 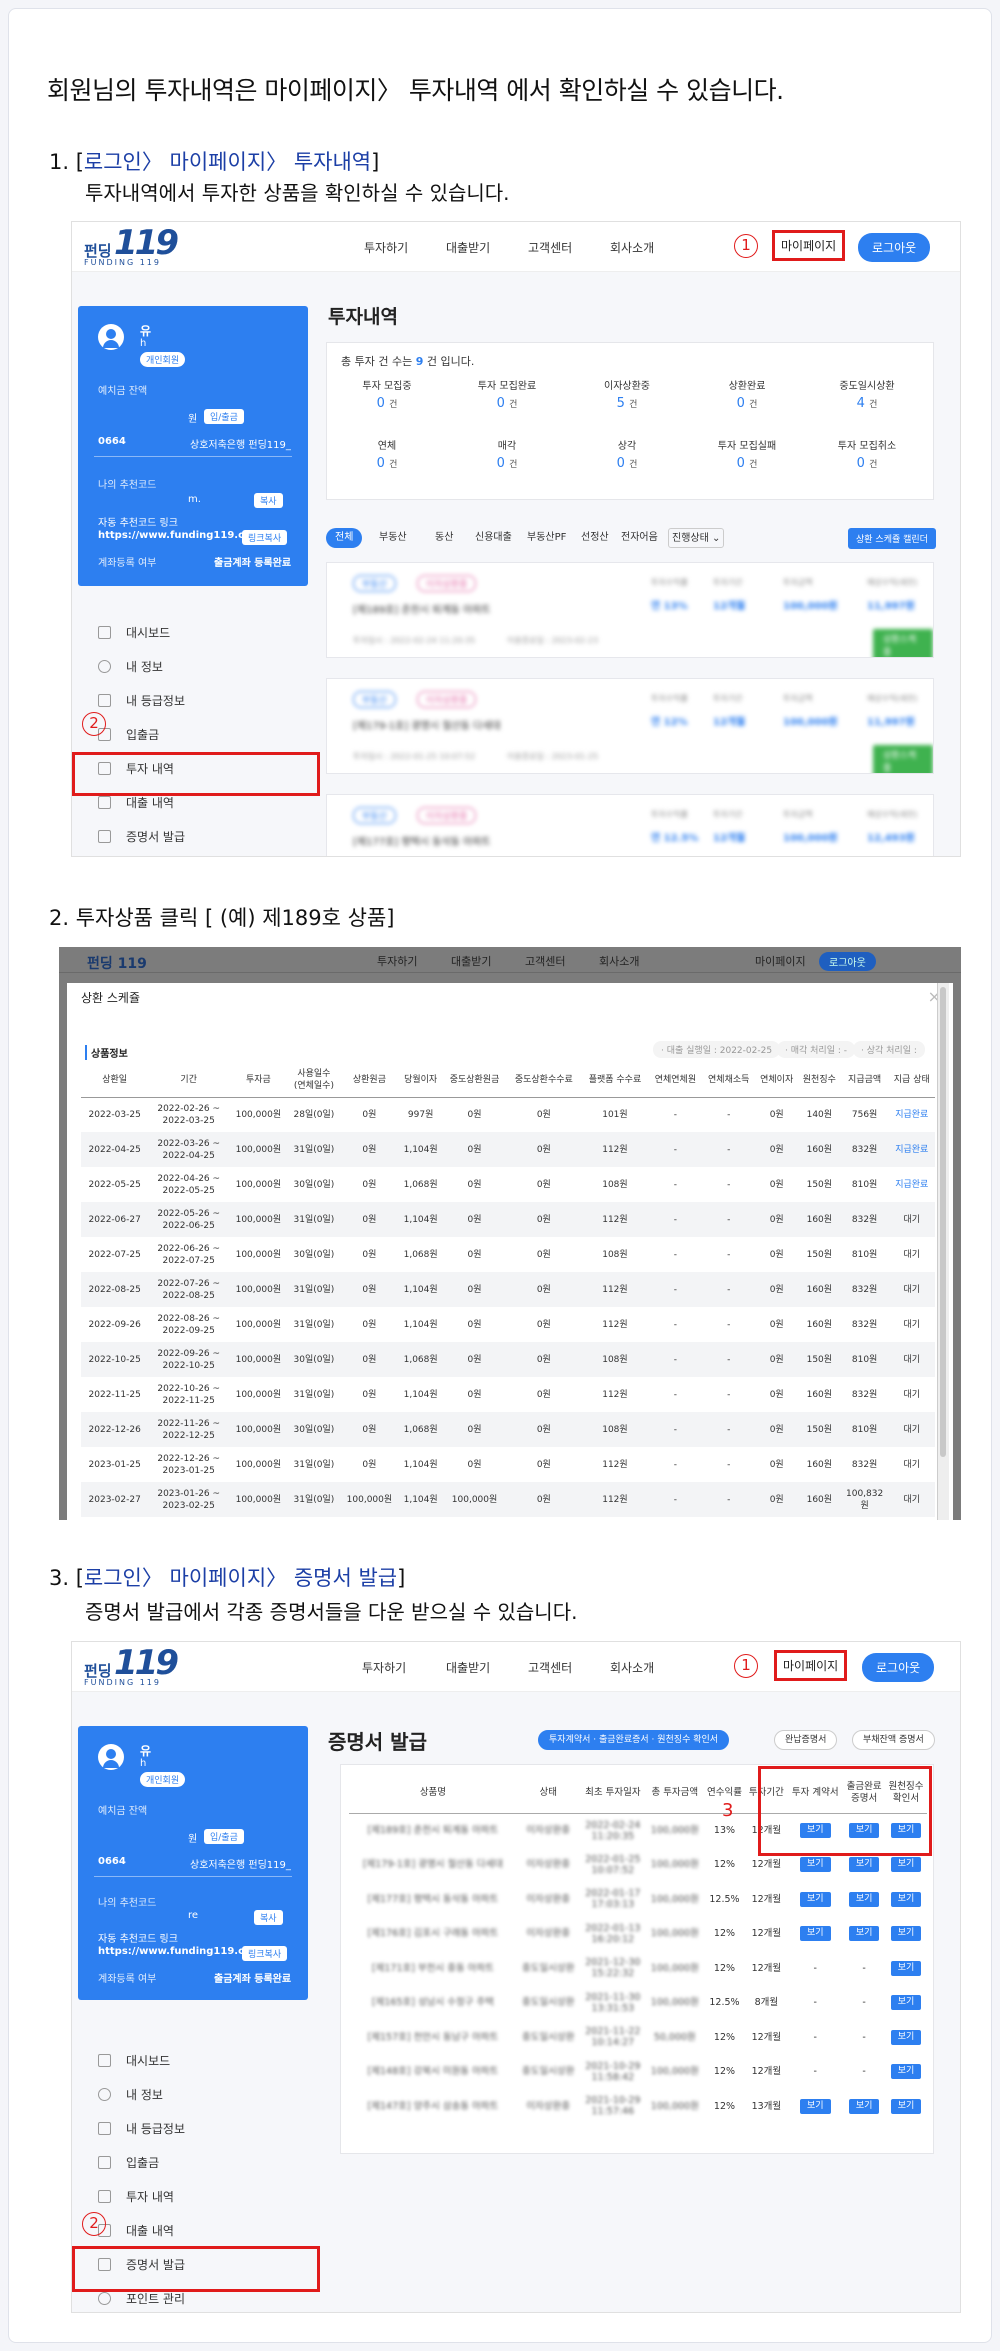 I want to click on summary-unit: 건, so click(x=633, y=465).